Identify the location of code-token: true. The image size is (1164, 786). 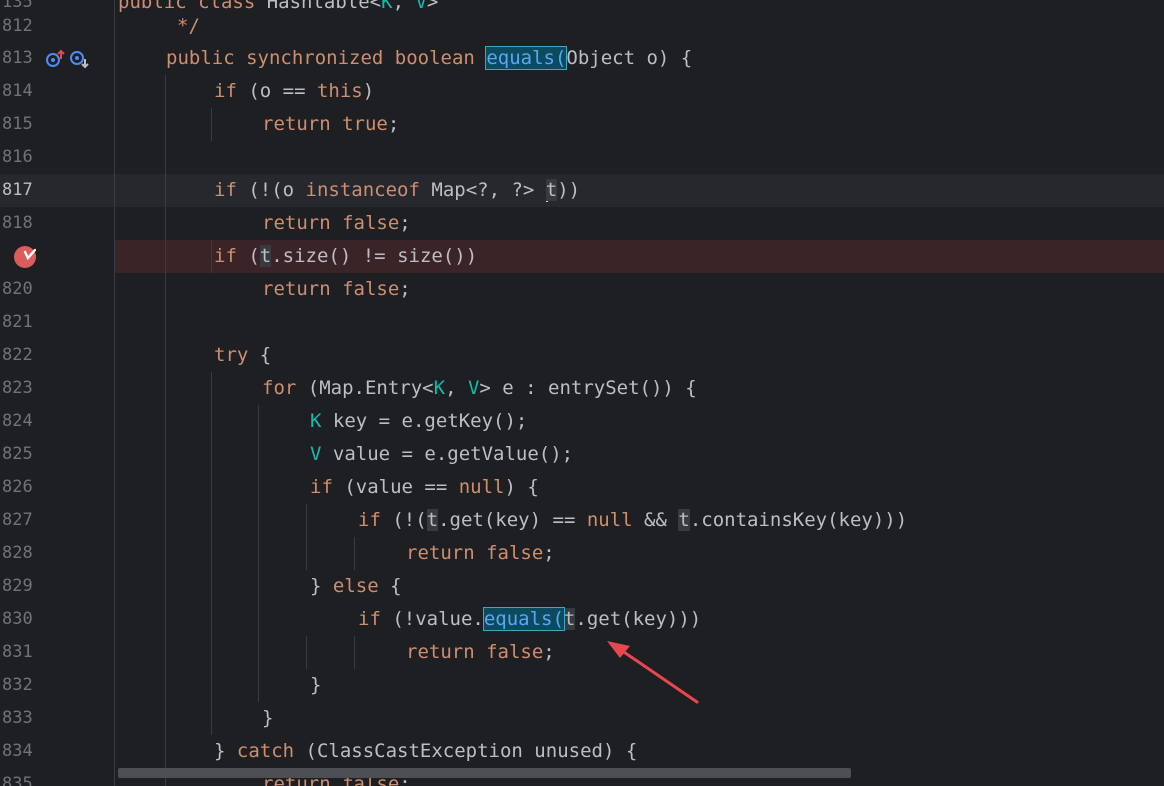
(365, 124).